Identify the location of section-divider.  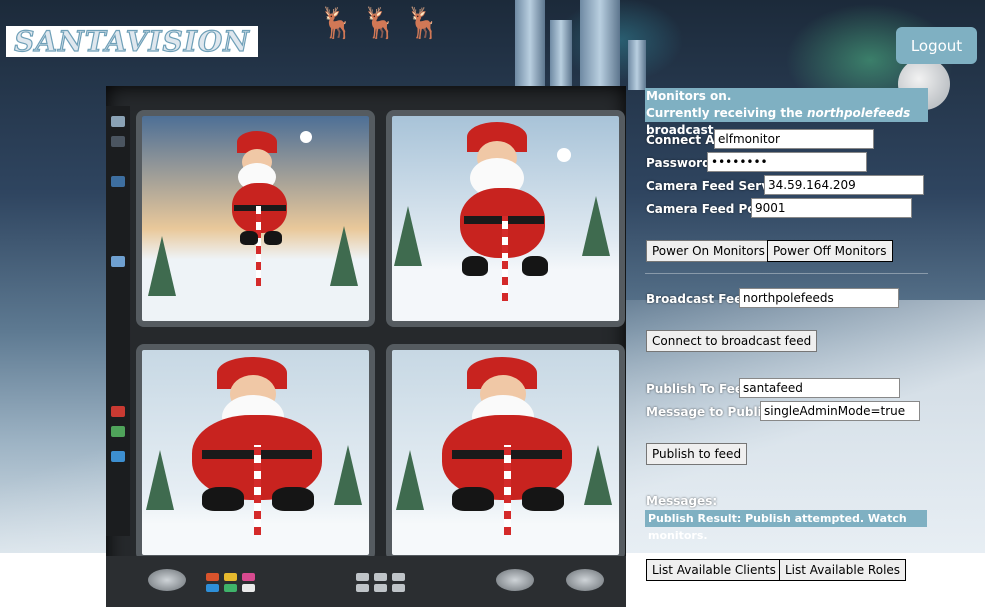
(786, 273).